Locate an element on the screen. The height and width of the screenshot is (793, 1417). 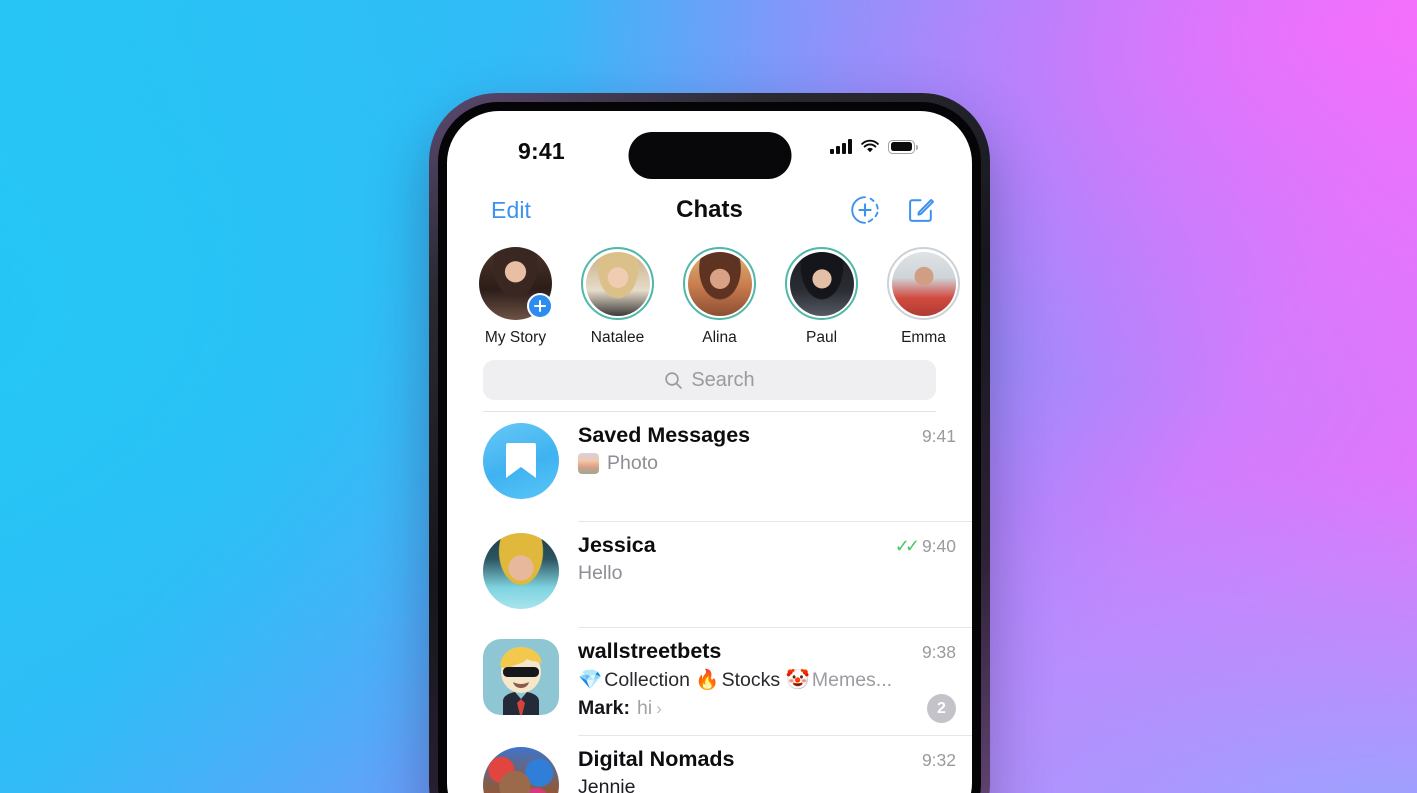
navbar-actions is located at coordinates (893, 210).